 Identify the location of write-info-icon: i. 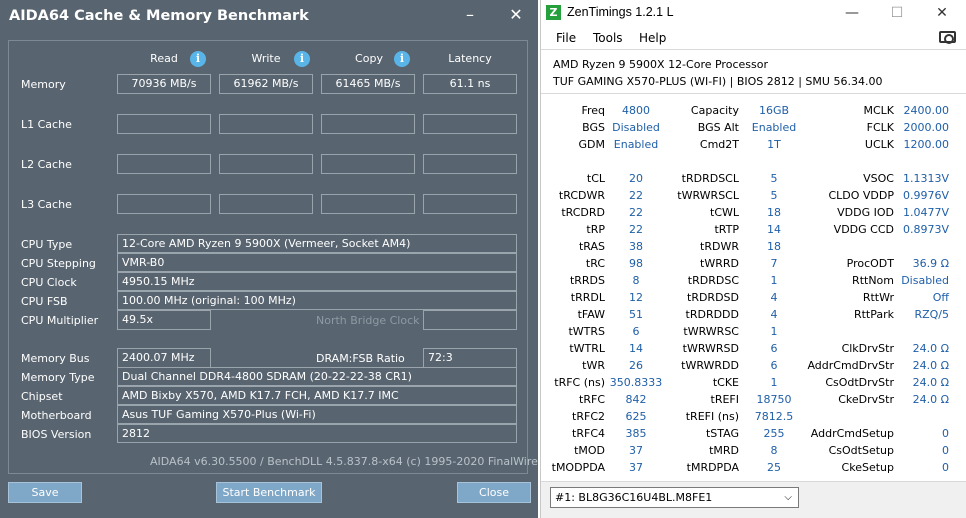
(302, 59).